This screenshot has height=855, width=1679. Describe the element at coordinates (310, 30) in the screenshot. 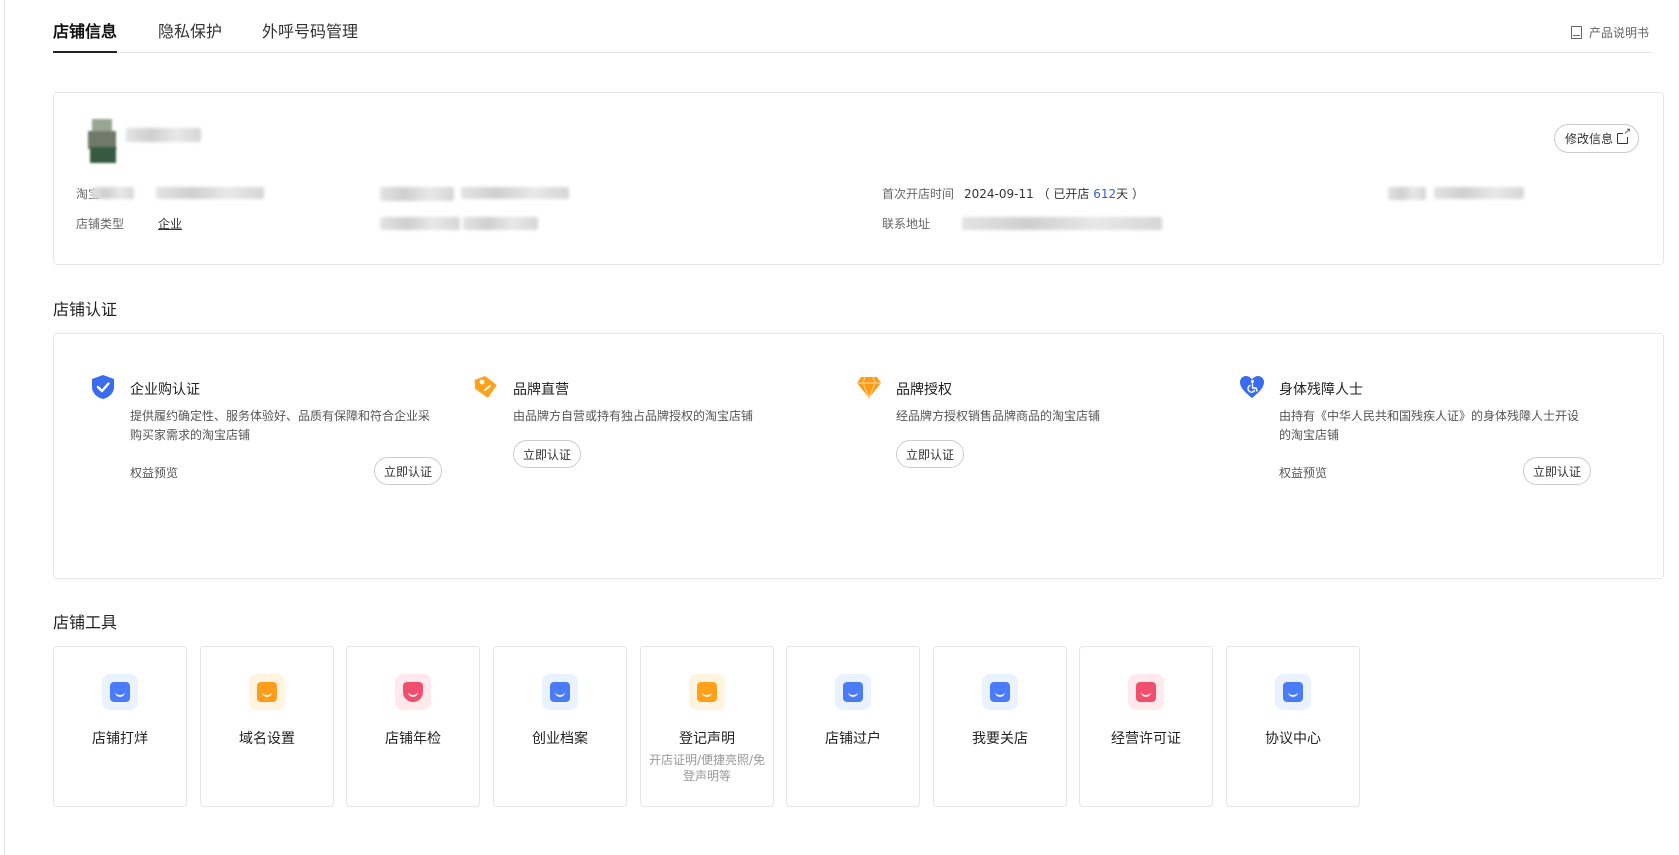

I see `tab-outbound-numbers: 外呼号码管理` at that location.